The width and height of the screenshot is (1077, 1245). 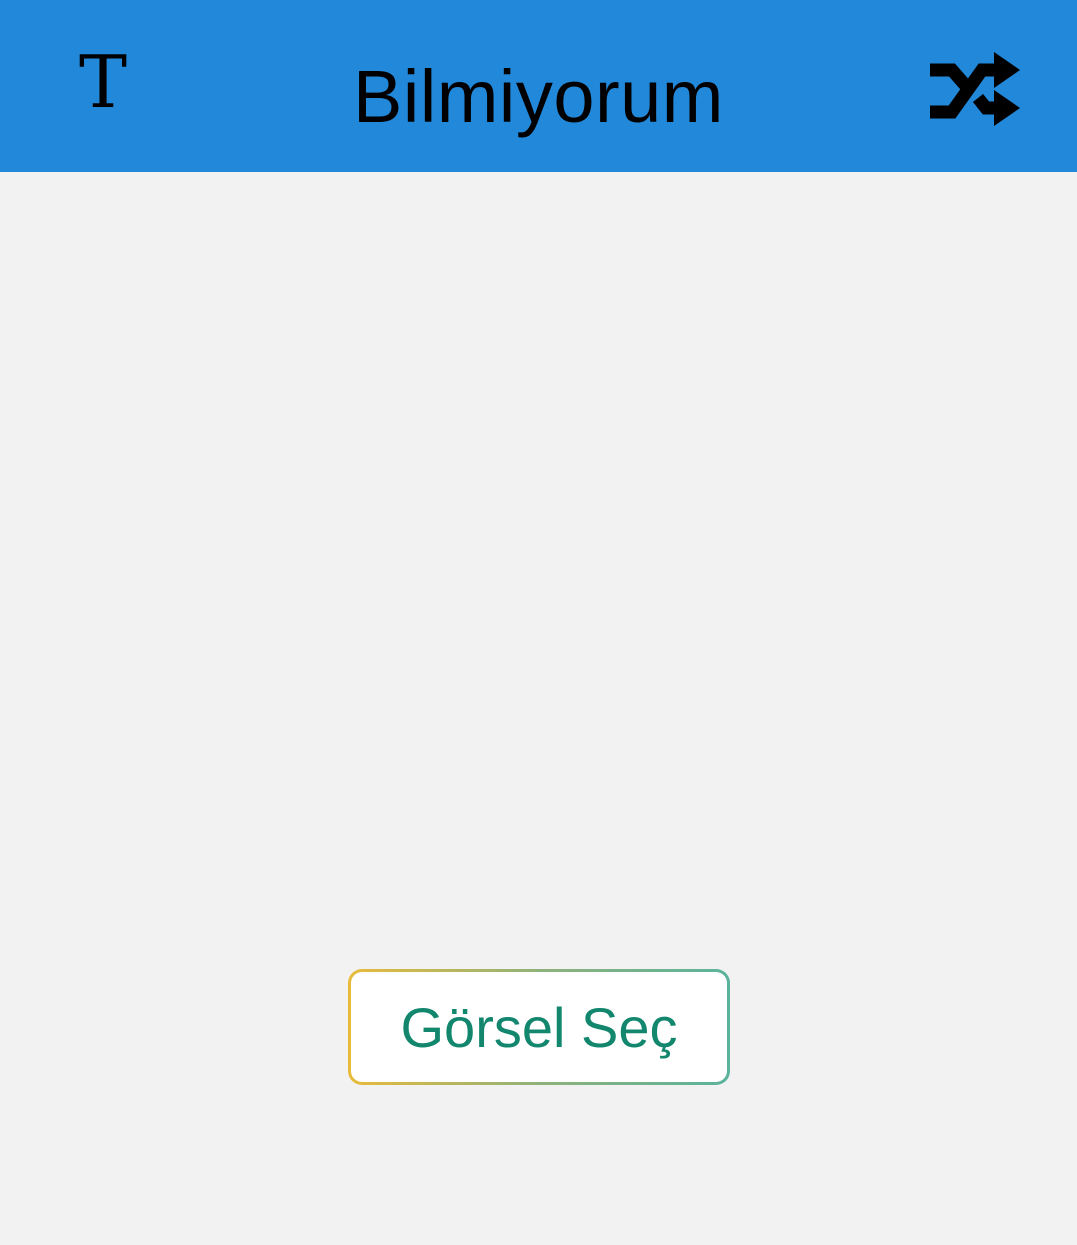 What do you see at coordinates (975, 89) in the screenshot?
I see `shuffle-icon` at bounding box center [975, 89].